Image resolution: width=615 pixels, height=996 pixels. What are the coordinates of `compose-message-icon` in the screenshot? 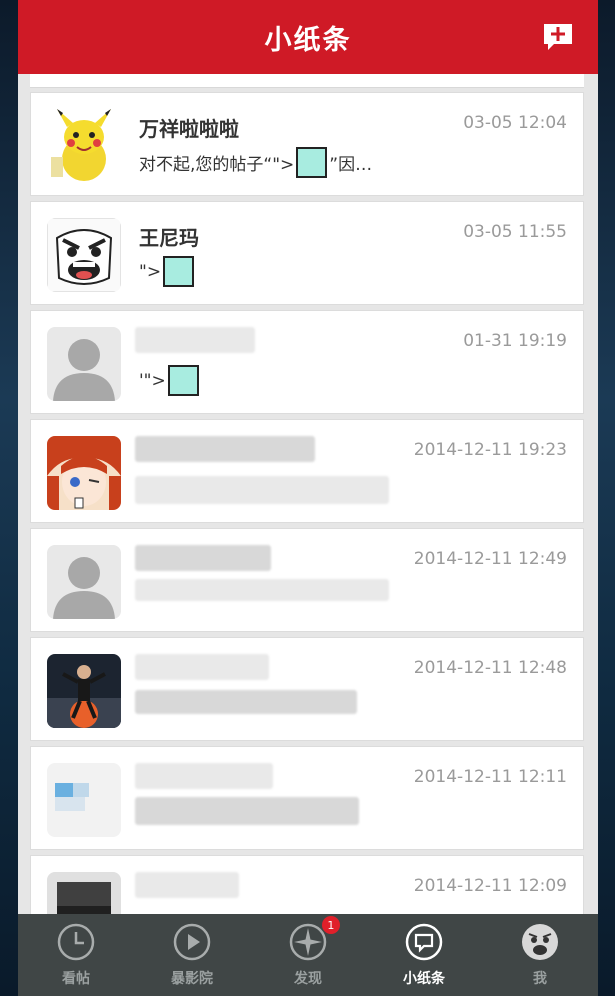 It's located at (558, 37).